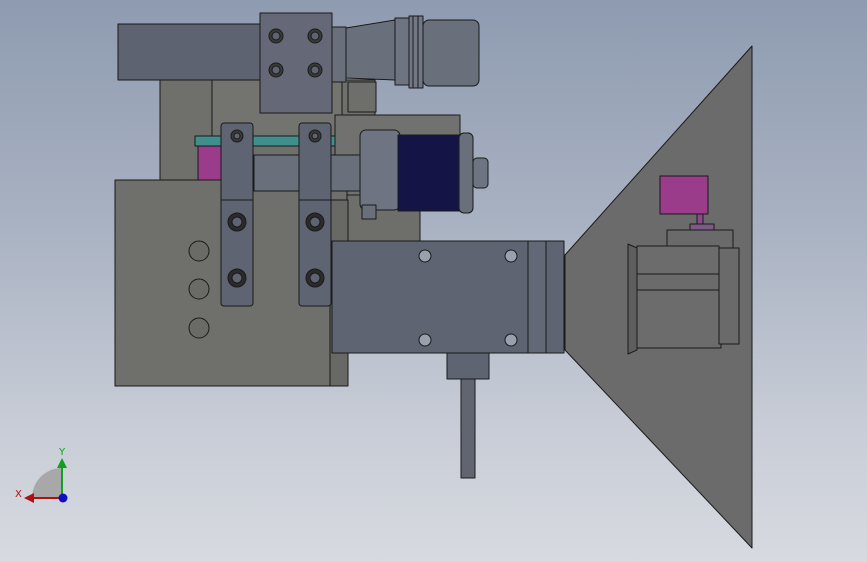 The height and width of the screenshot is (562, 867). Describe the element at coordinates (466, 173) in the screenshot. I see `motor-endcap` at that location.